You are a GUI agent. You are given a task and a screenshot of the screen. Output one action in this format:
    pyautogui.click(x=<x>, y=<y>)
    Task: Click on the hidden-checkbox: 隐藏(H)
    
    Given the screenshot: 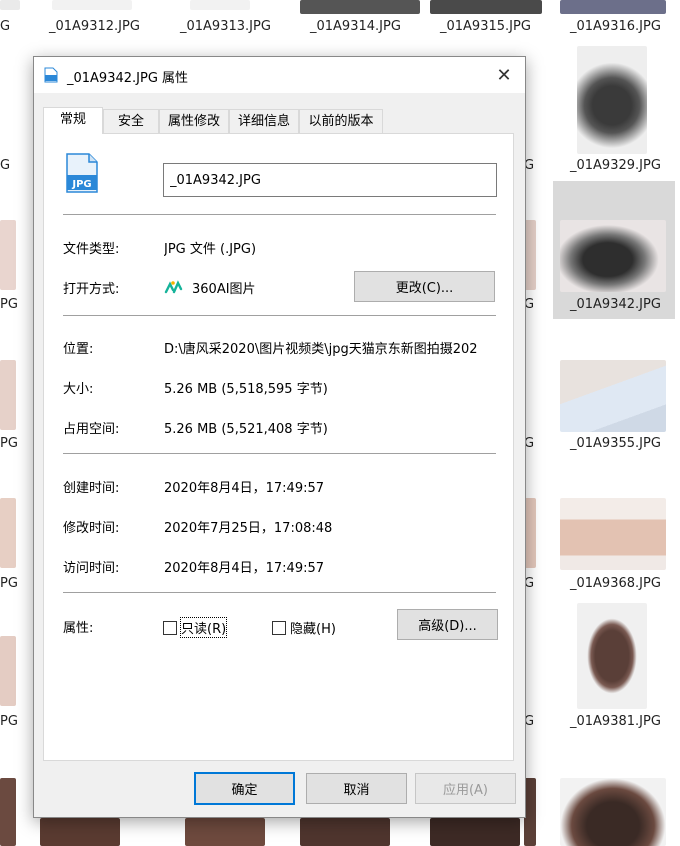 What is the action you would take?
    pyautogui.click(x=304, y=627)
    